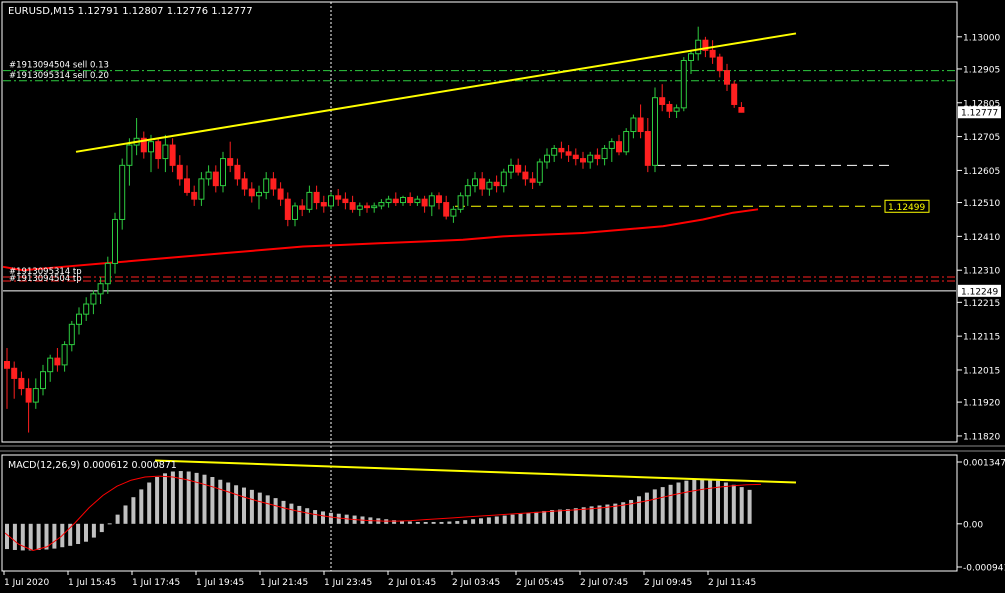  What do you see at coordinates (984, 569) in the screenshot?
I see `macd-tick-label: -0.000941` at bounding box center [984, 569].